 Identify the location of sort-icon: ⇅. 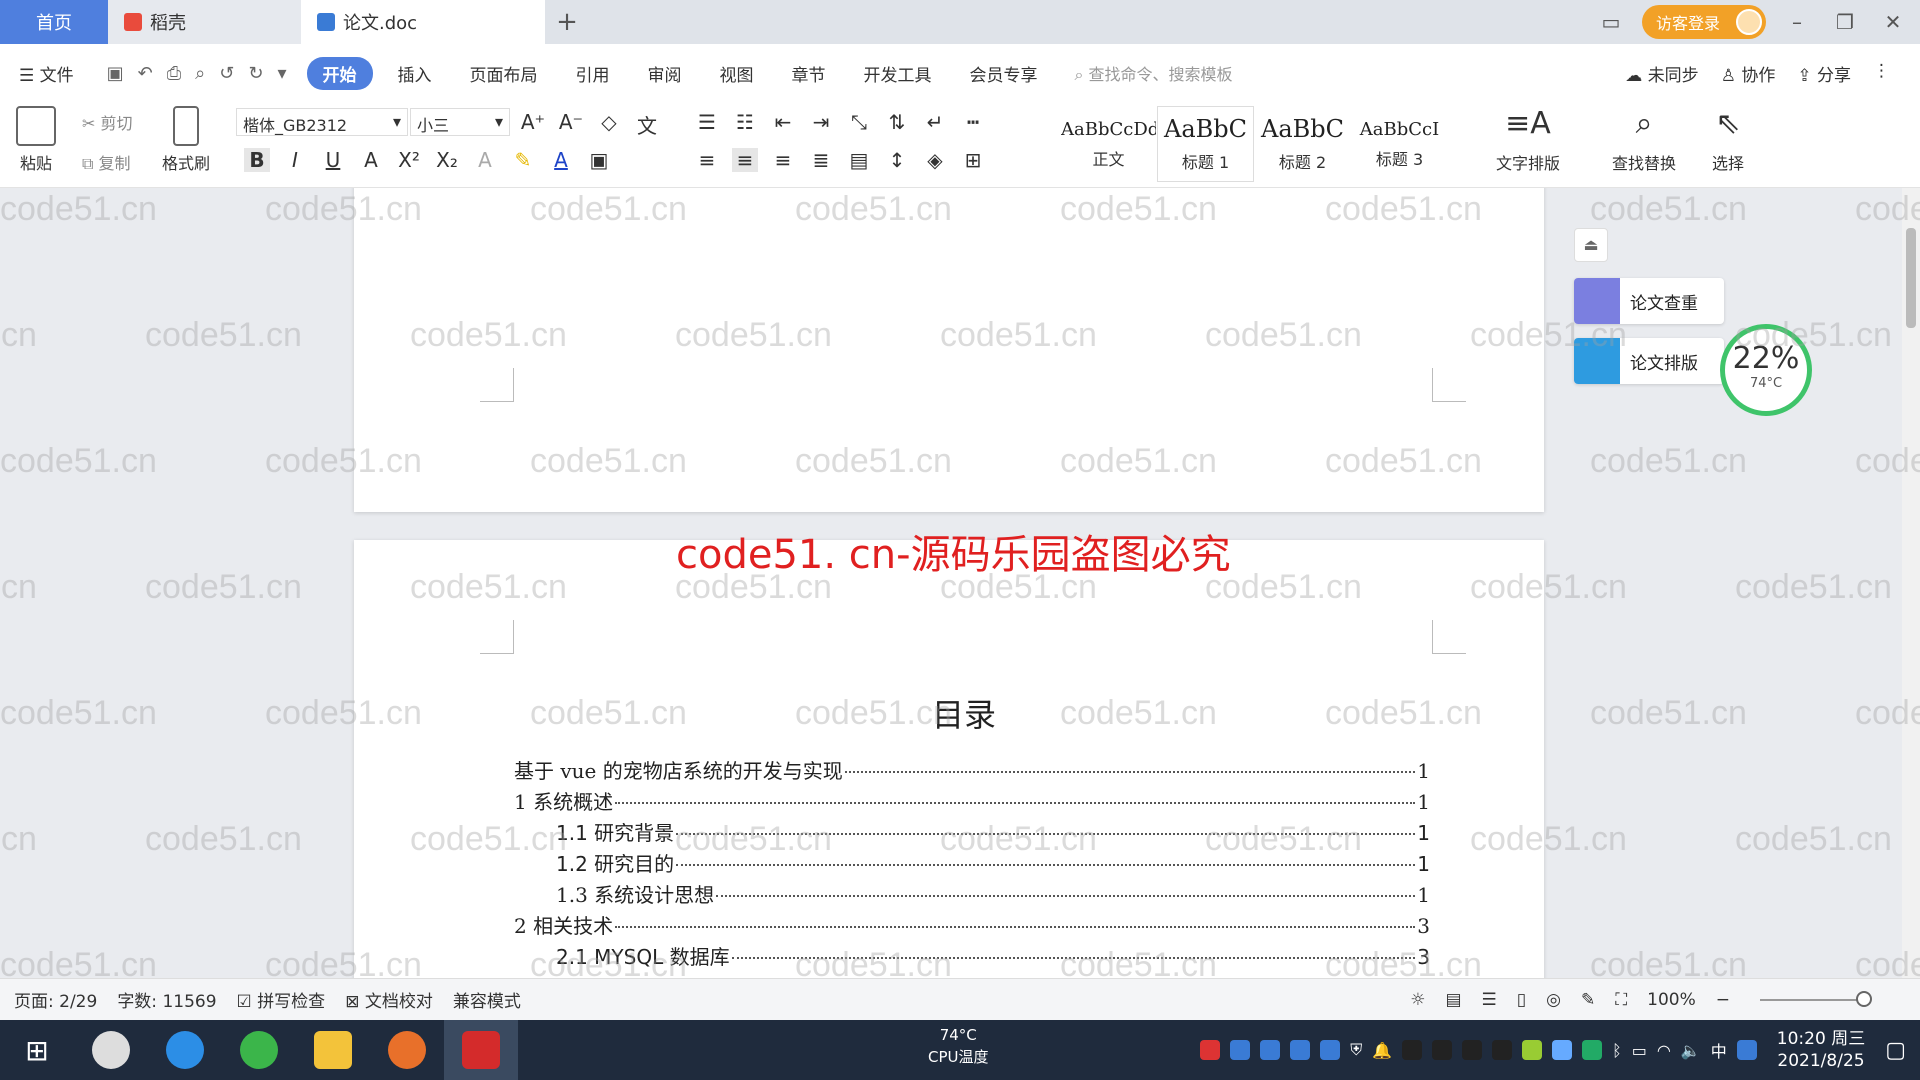
(897, 122).